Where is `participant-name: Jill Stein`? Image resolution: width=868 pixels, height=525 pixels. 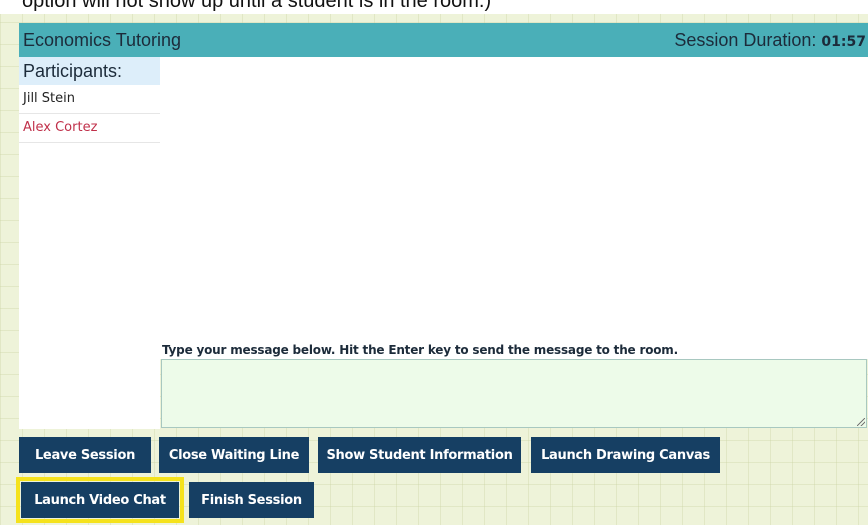
participant-name: Jill Stein is located at coordinates (49, 98).